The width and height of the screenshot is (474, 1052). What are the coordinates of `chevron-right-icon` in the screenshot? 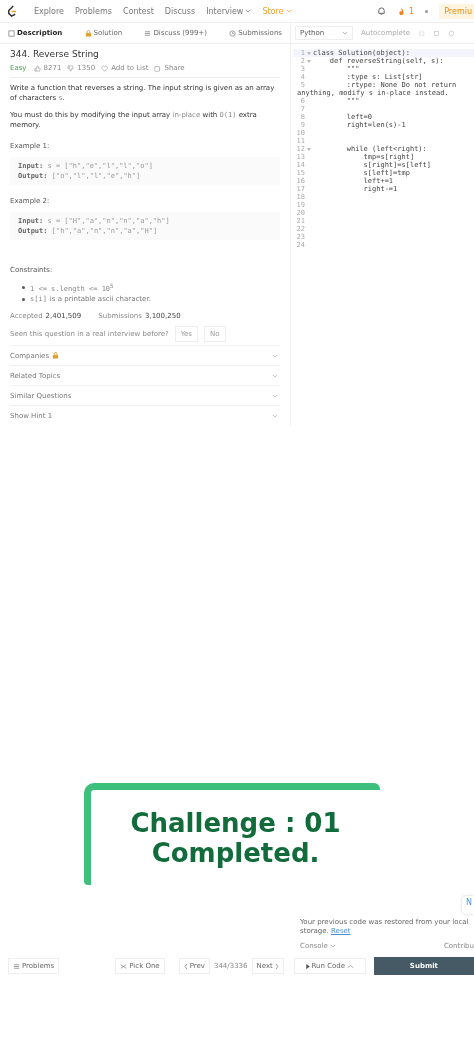 It's located at (276, 966).